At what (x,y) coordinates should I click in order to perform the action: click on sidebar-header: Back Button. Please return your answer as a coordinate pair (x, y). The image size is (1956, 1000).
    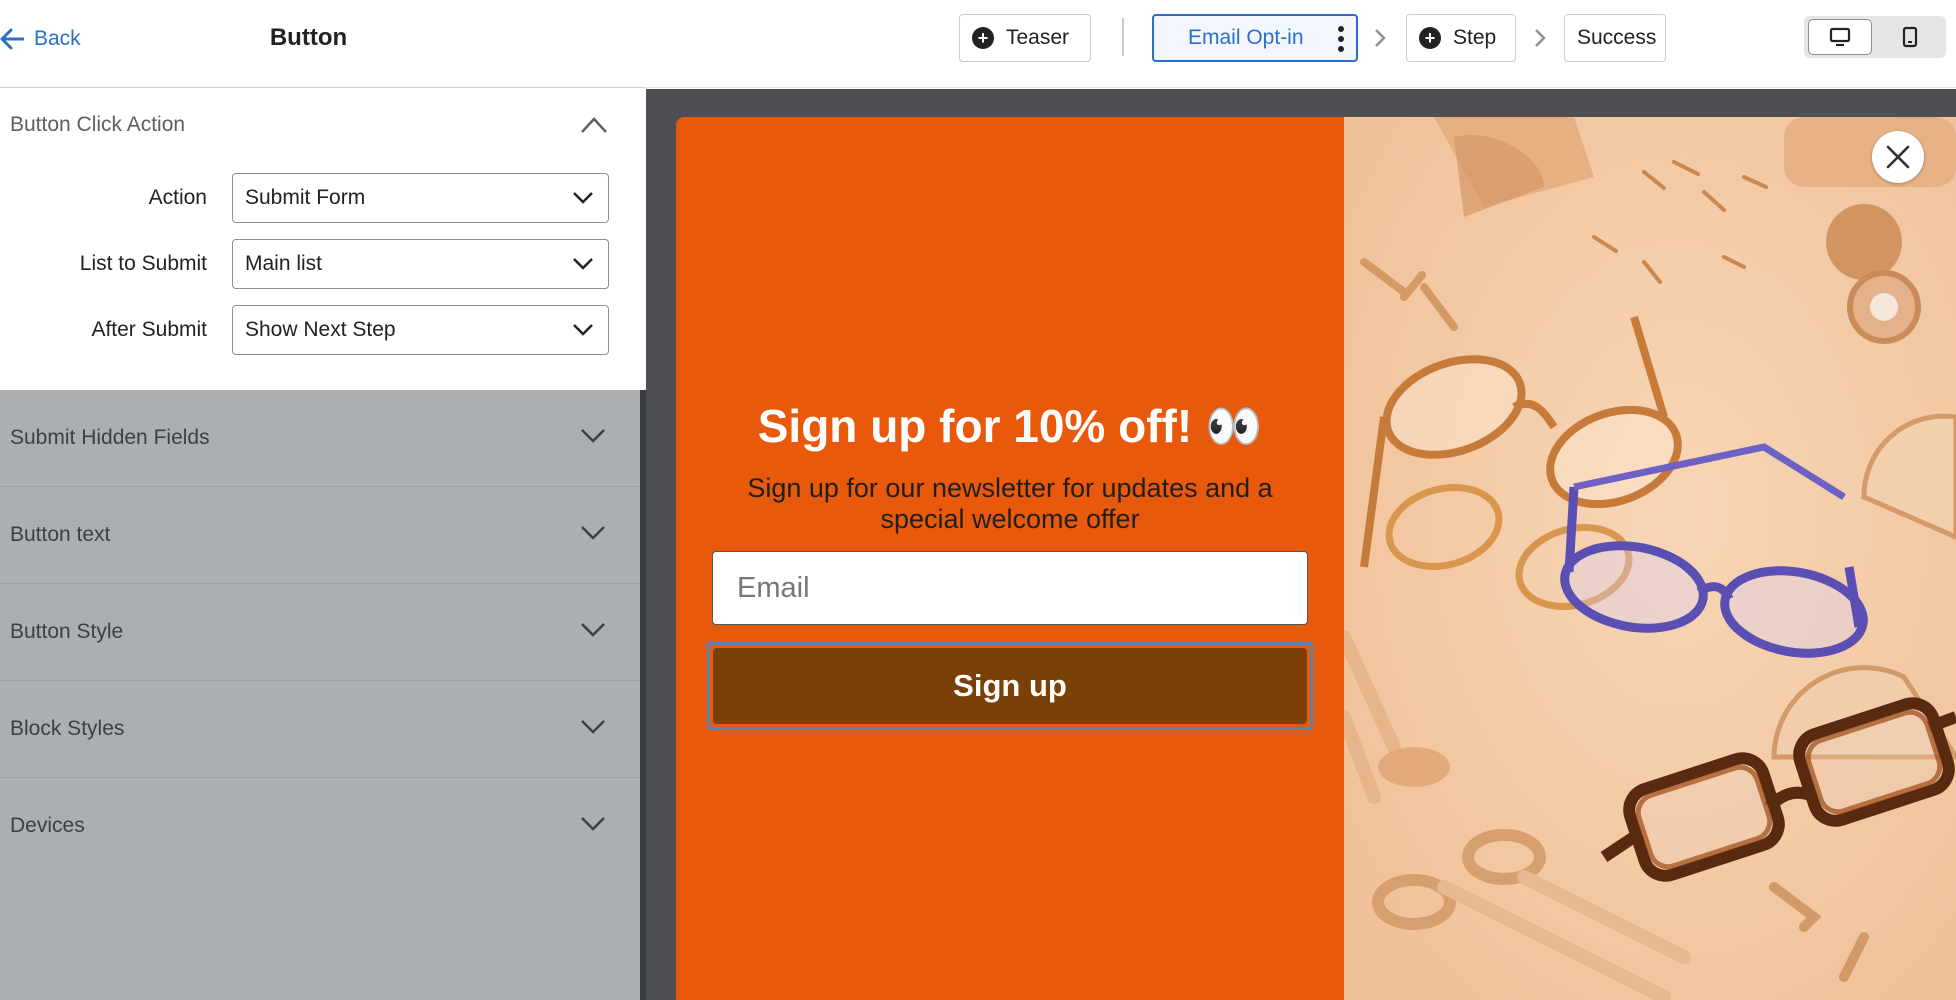
    Looking at the image, I should click on (322, 44).